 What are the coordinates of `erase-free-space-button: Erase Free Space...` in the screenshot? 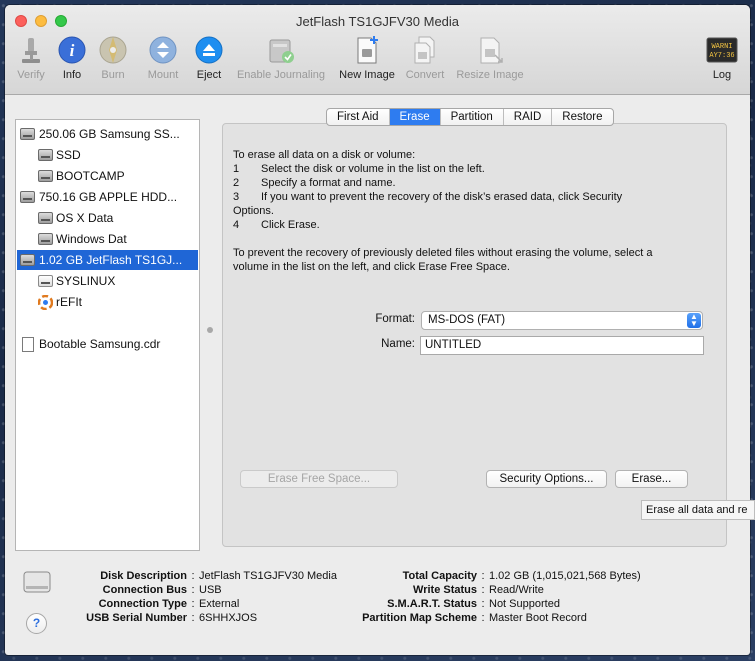 It's located at (319, 479).